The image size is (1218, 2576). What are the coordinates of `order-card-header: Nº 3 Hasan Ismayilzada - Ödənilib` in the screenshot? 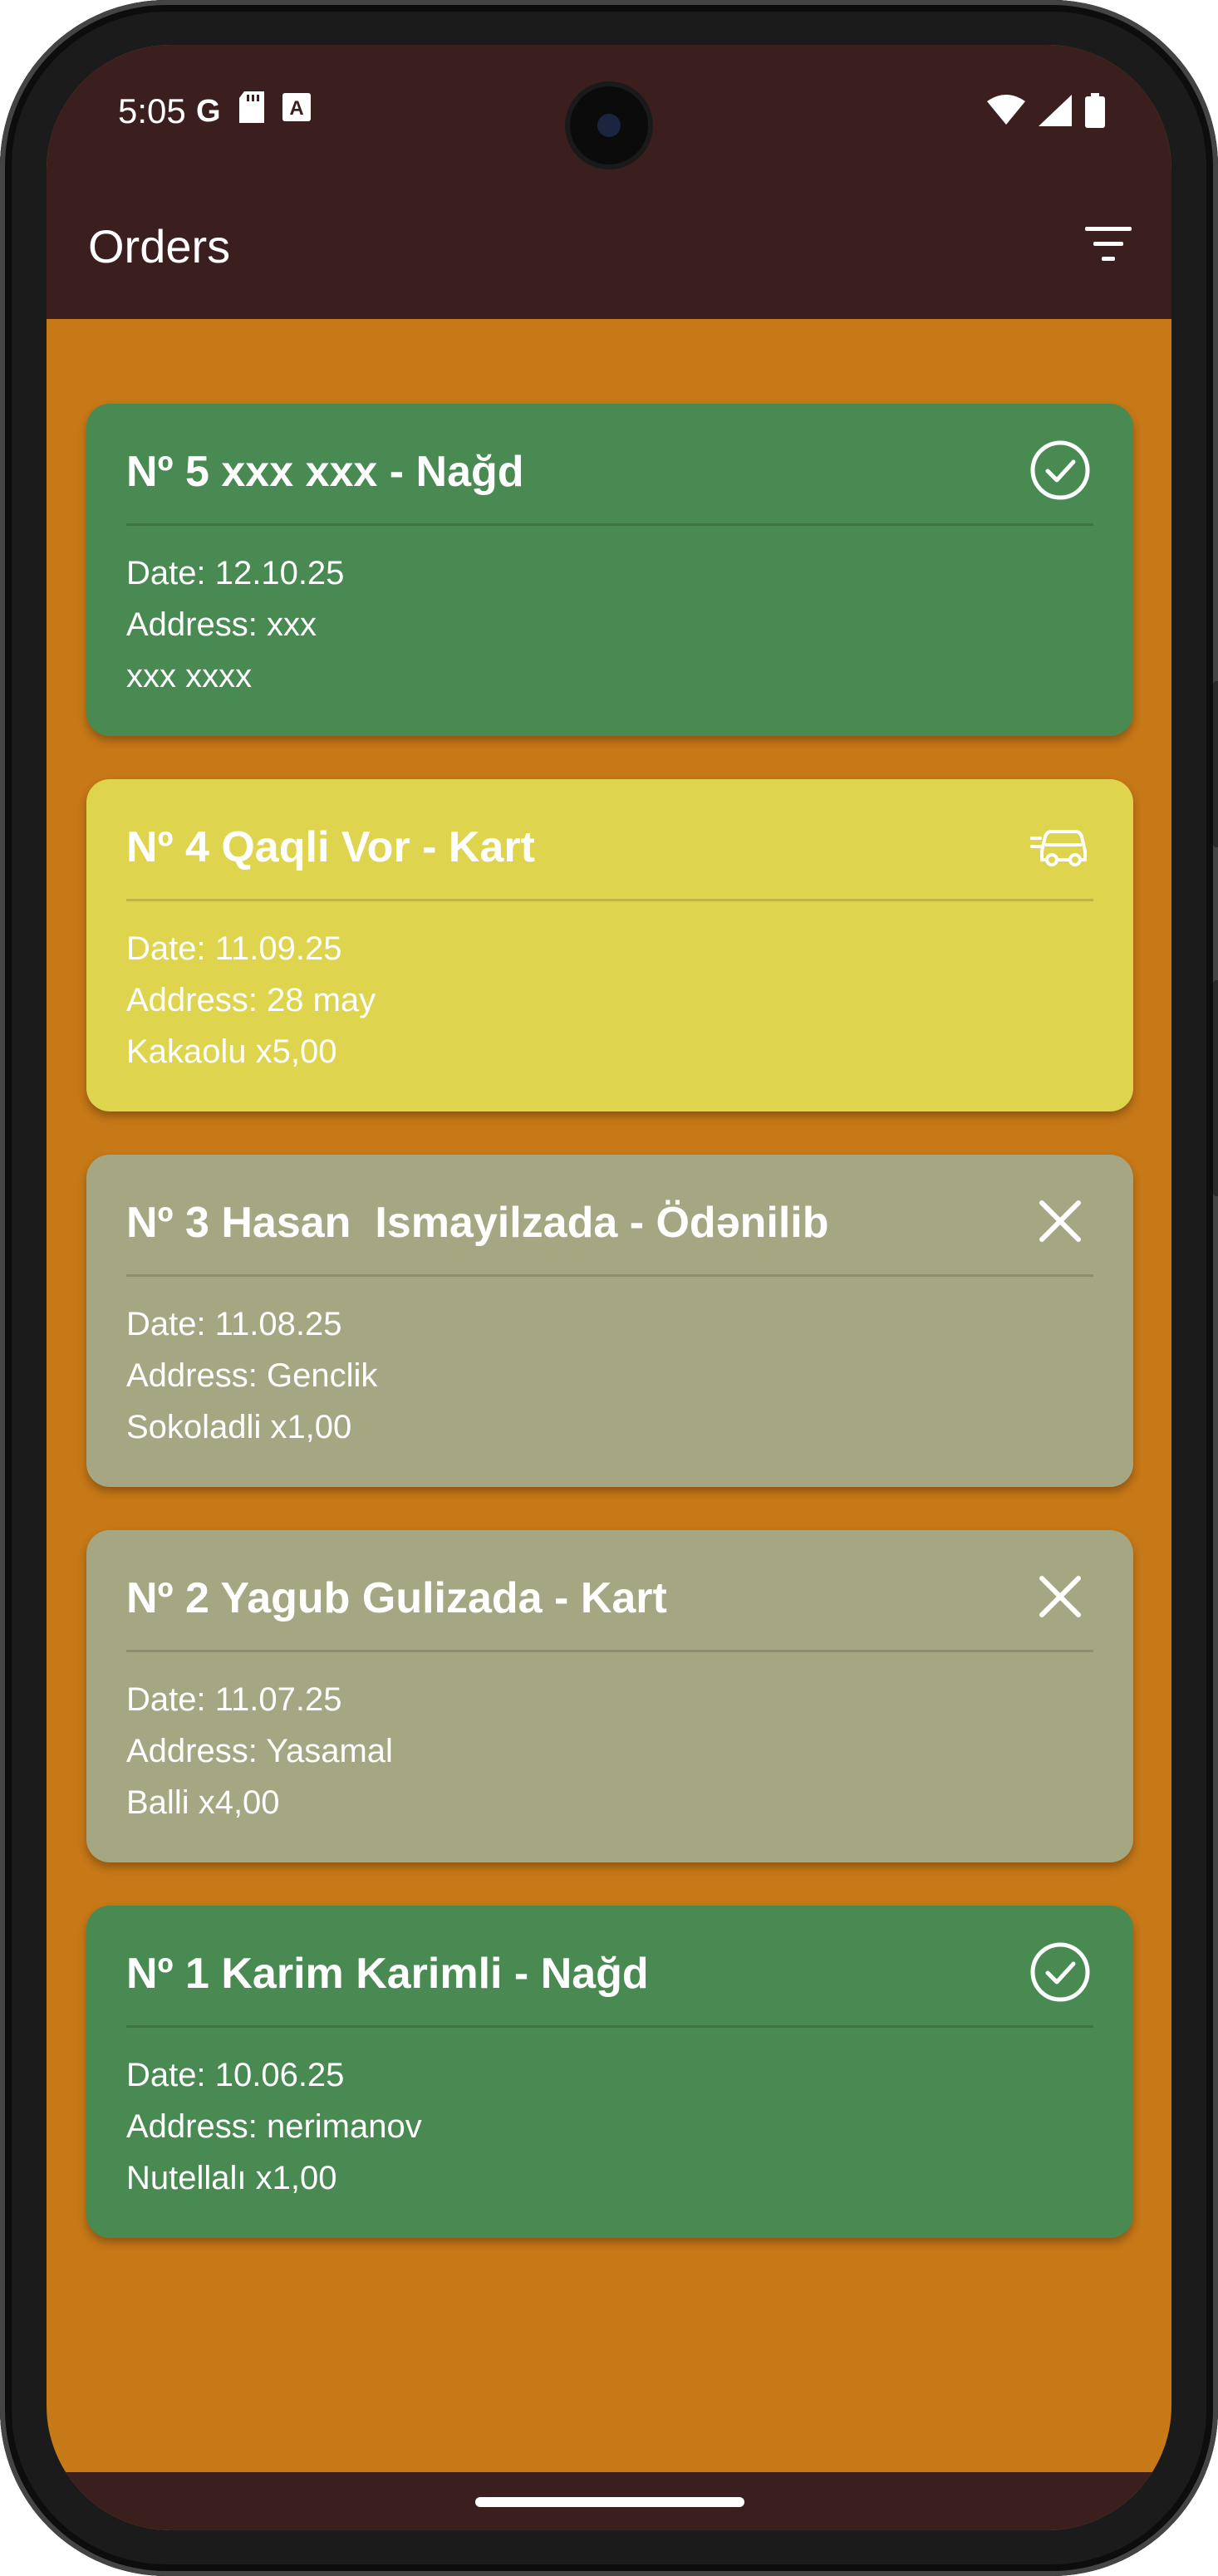 It's located at (609, 1236).